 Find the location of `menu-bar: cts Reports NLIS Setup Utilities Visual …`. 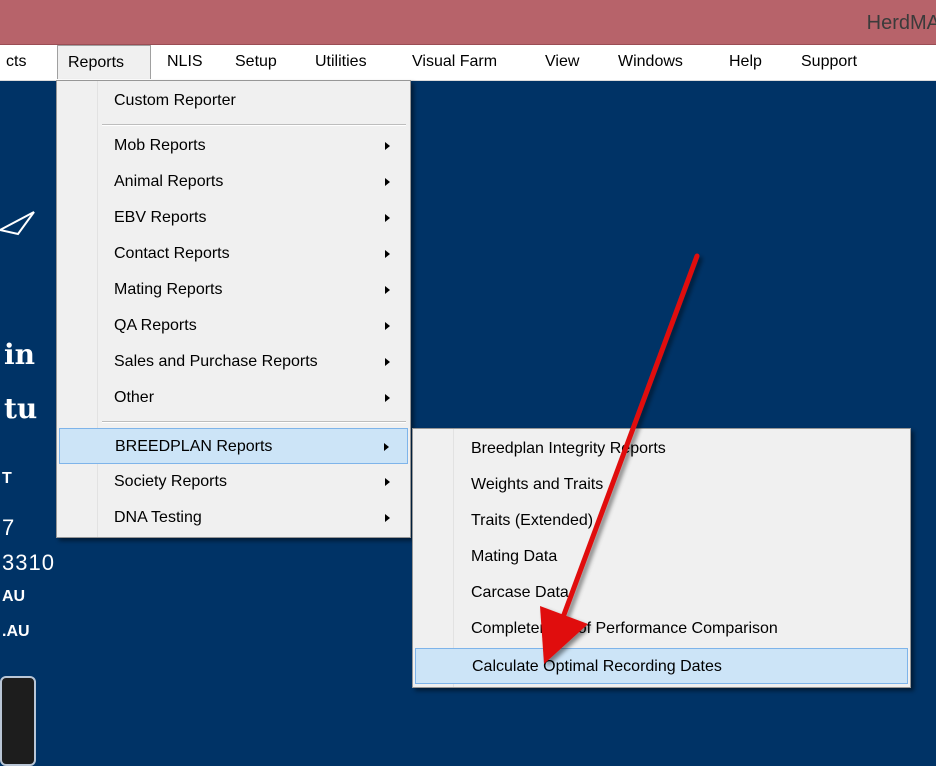

menu-bar: cts Reports NLIS Setup Utilities Visual … is located at coordinates (468, 63).